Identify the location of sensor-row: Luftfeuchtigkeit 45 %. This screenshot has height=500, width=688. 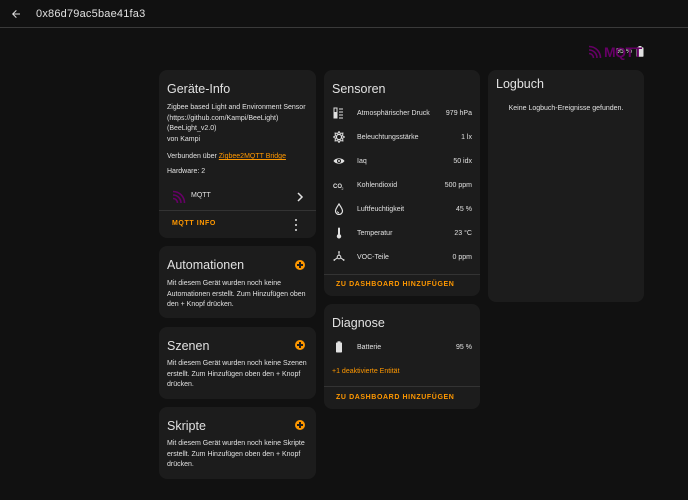
(402, 209).